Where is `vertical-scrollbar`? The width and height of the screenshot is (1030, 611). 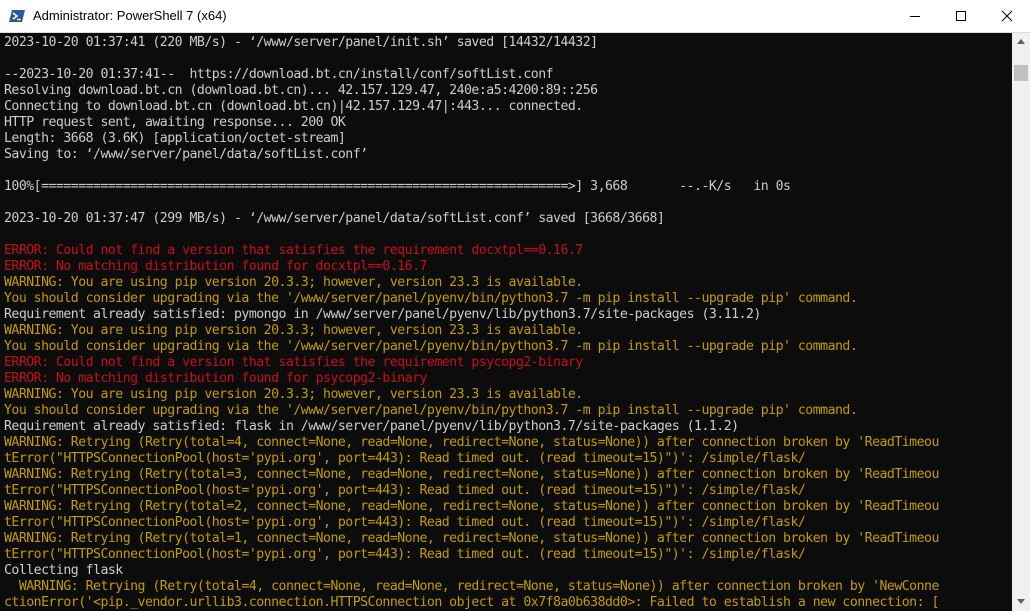
vertical-scrollbar is located at coordinates (1021, 322).